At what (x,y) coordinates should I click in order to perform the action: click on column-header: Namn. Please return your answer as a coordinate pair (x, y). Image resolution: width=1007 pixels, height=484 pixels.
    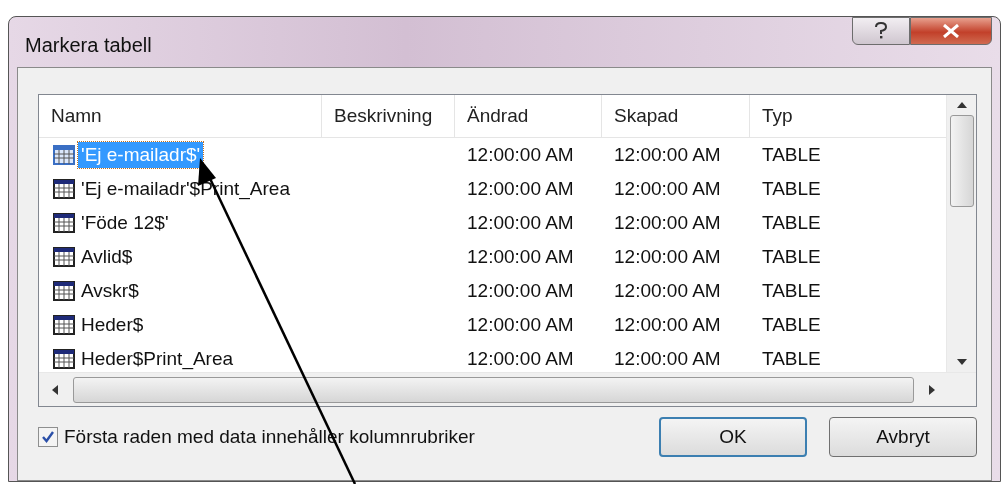
    Looking at the image, I should click on (180, 116).